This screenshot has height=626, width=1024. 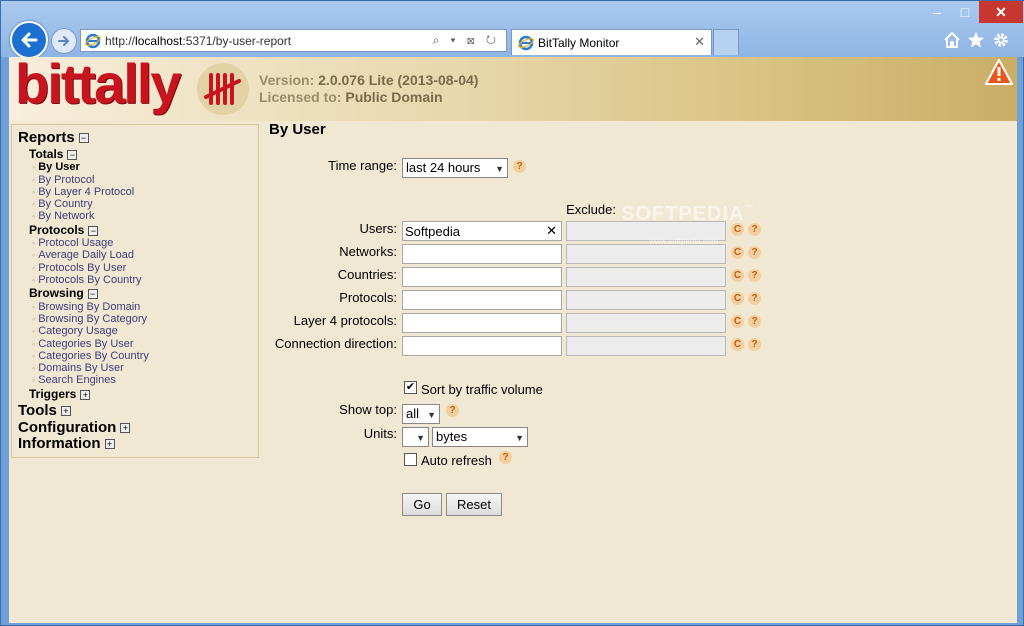 I want to click on address-tools: ⌕ ▾ ⊠ ↻, so click(x=466, y=40).